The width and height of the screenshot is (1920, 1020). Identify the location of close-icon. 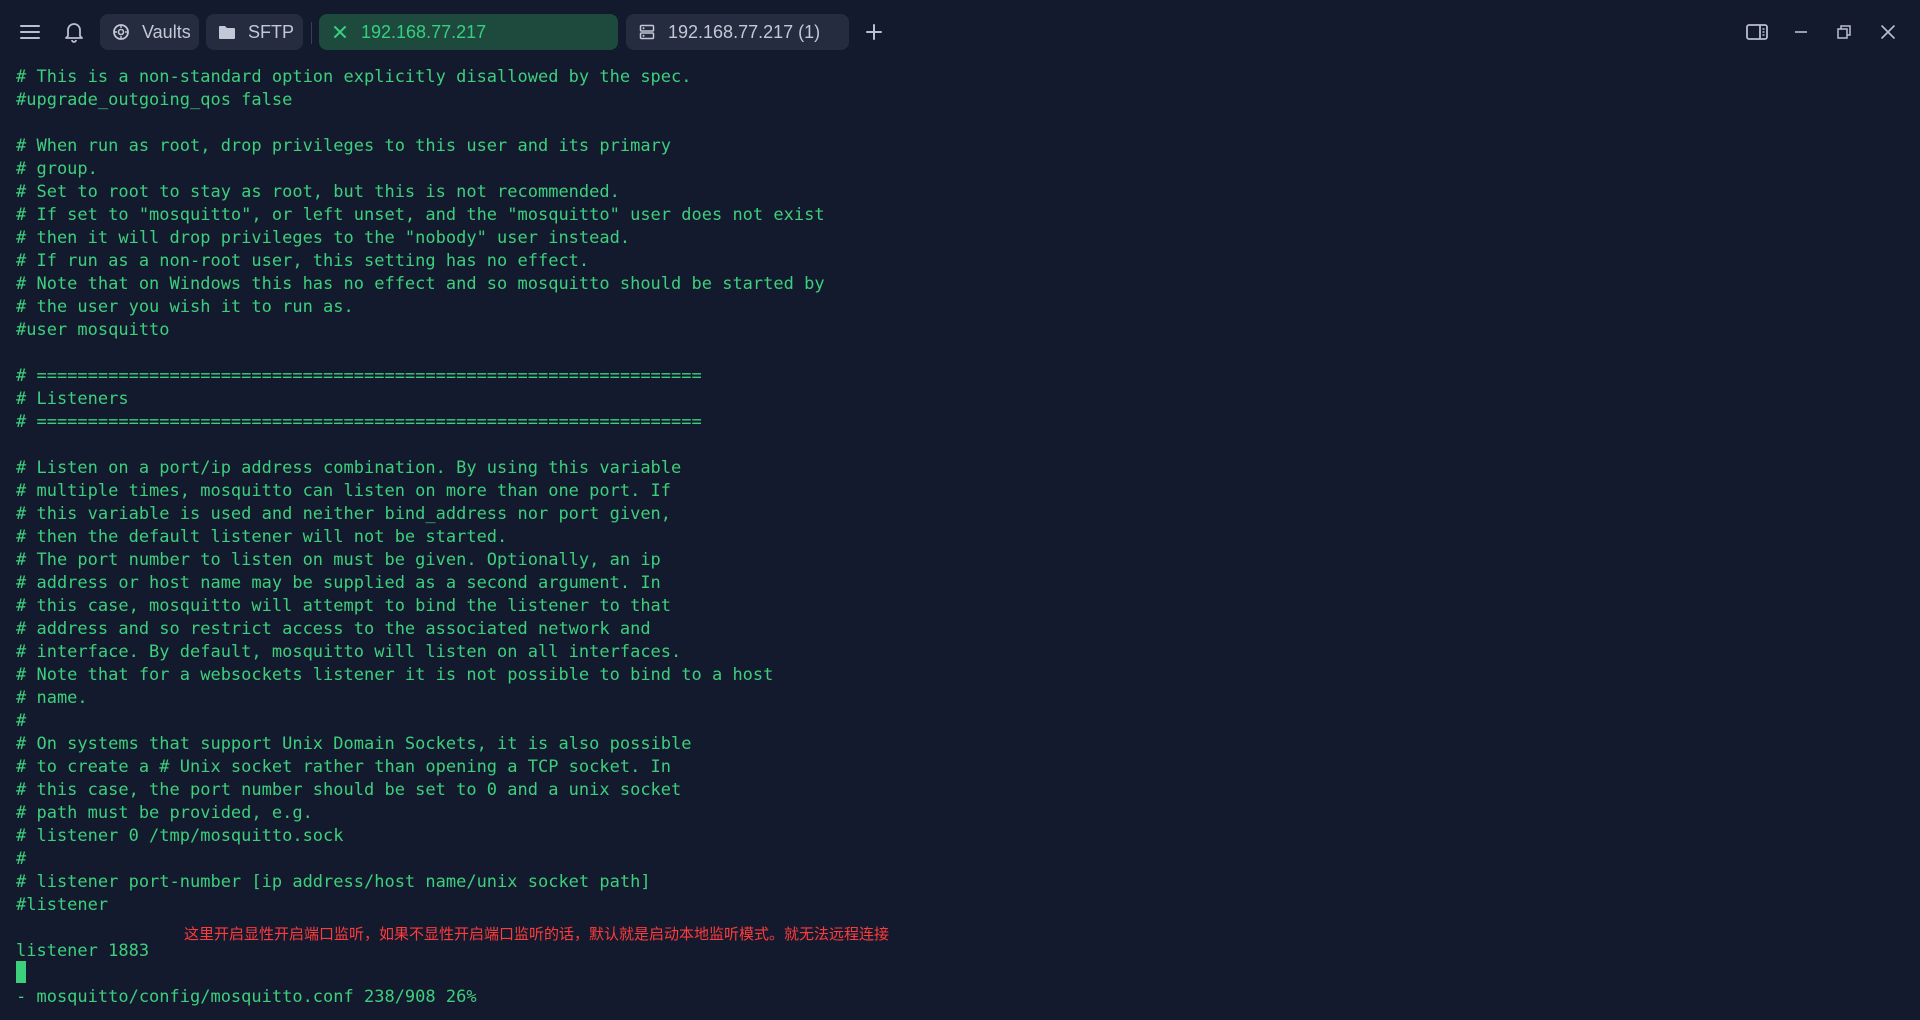
(340, 32).